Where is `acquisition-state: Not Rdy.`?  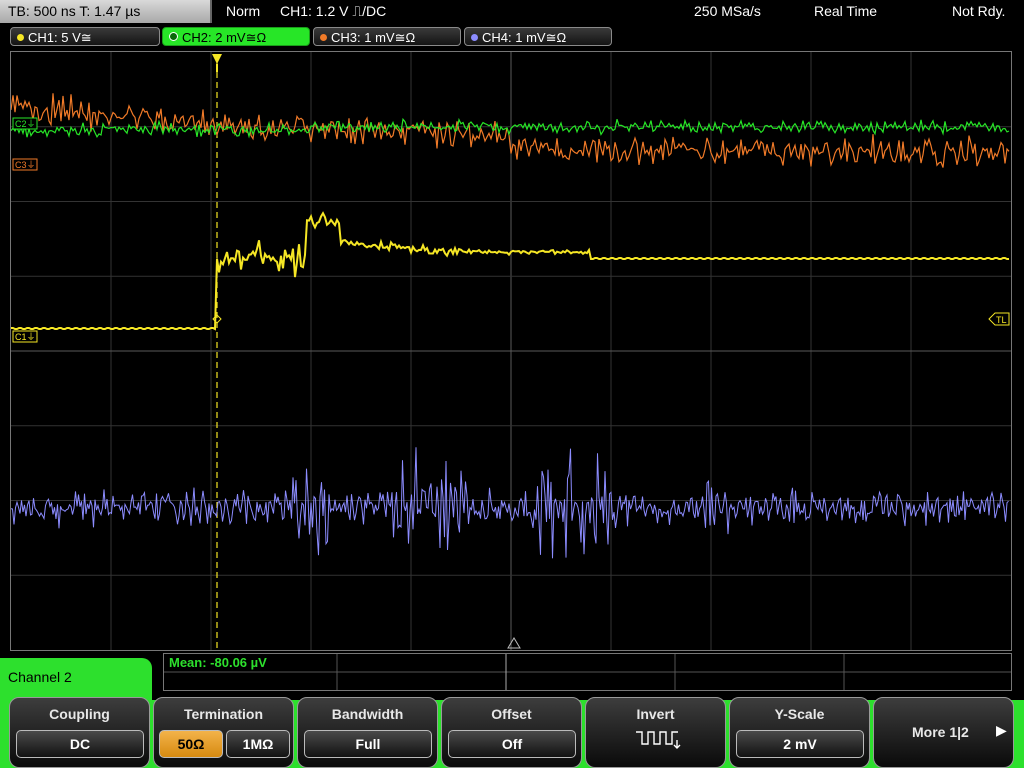
acquisition-state: Not Rdy. is located at coordinates (979, 11).